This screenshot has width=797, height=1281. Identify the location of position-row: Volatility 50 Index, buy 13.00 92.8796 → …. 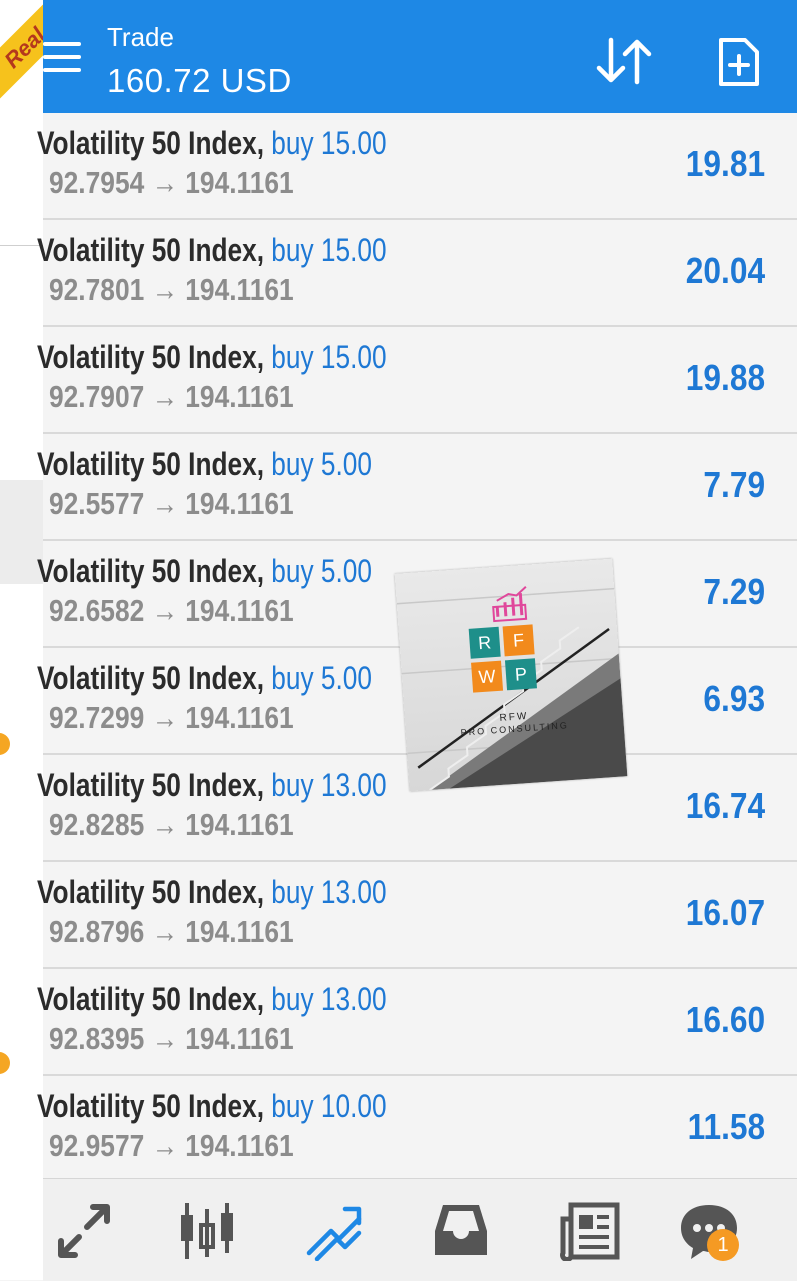
(417, 915).